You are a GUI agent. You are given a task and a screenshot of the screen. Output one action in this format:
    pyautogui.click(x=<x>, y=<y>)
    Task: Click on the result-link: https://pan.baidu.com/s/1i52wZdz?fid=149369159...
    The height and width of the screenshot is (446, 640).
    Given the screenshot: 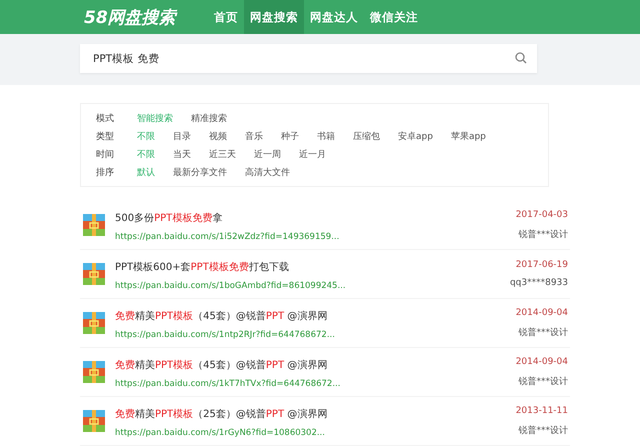 What is the action you would take?
    pyautogui.click(x=315, y=237)
    